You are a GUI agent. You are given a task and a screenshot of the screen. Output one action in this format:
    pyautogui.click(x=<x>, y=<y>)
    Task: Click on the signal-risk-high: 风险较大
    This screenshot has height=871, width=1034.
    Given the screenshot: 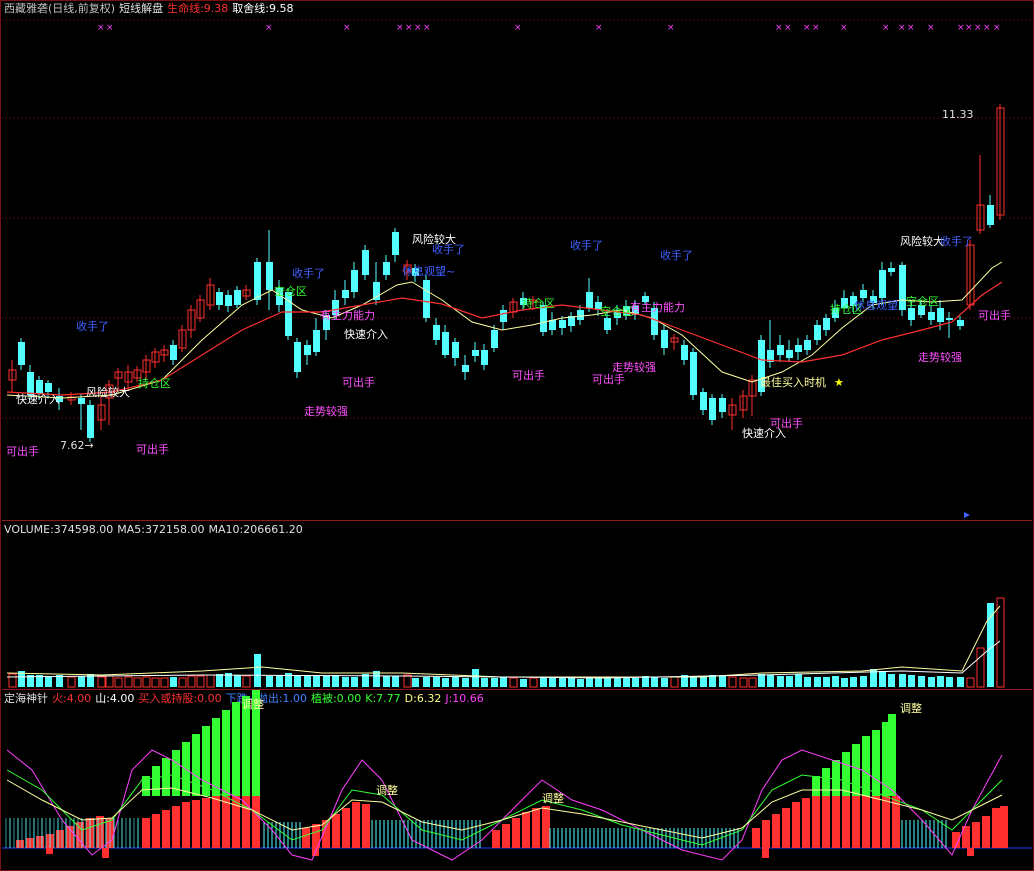 What is the action you would take?
    pyautogui.click(x=922, y=241)
    